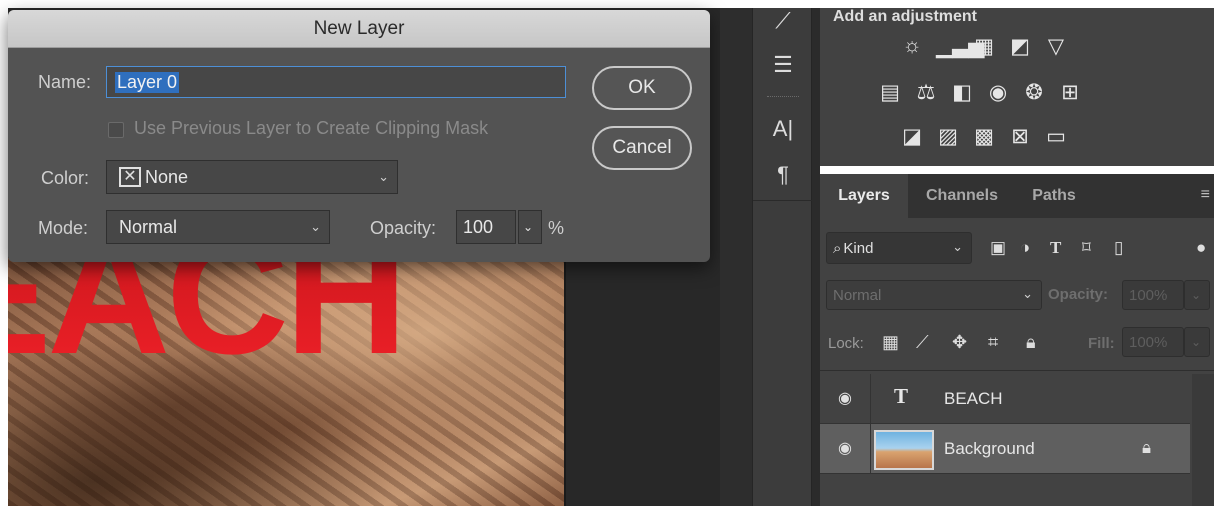  I want to click on channel-mixer-icon: ❂, so click(1034, 92).